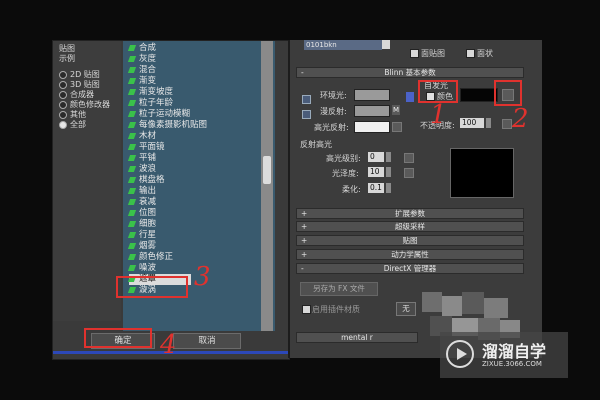 Image resolution: width=600 pixels, height=400 pixels. What do you see at coordinates (351, 189) in the screenshot?
I see `soften-label: 柔化:` at bounding box center [351, 189].